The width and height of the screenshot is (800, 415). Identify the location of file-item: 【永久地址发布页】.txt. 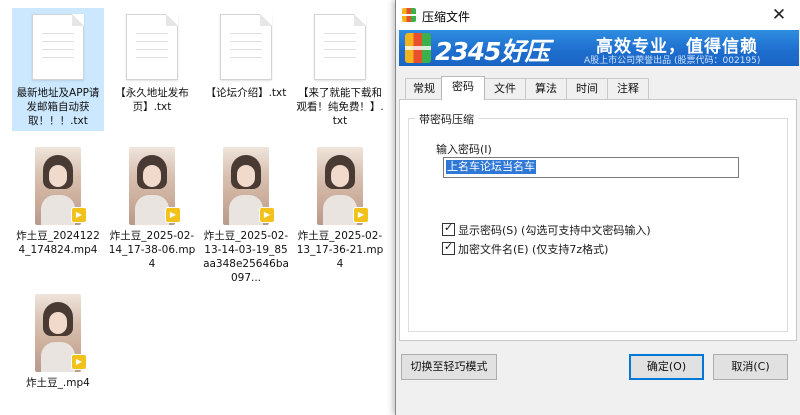
(152, 62).